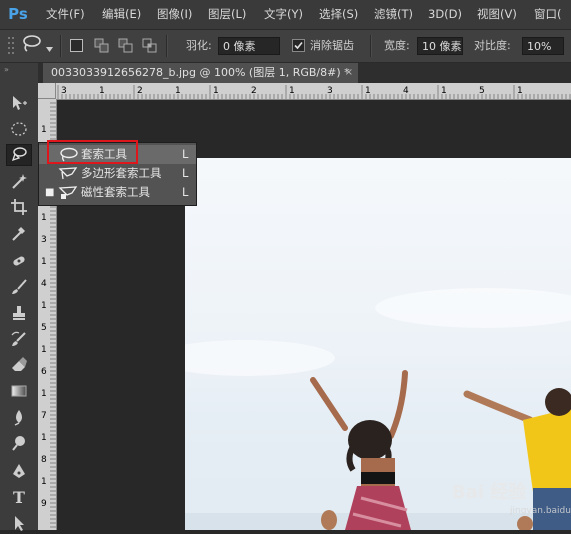 This screenshot has width=571, height=534. What do you see at coordinates (19, 471) in the screenshot?
I see `pen-icon` at bounding box center [19, 471].